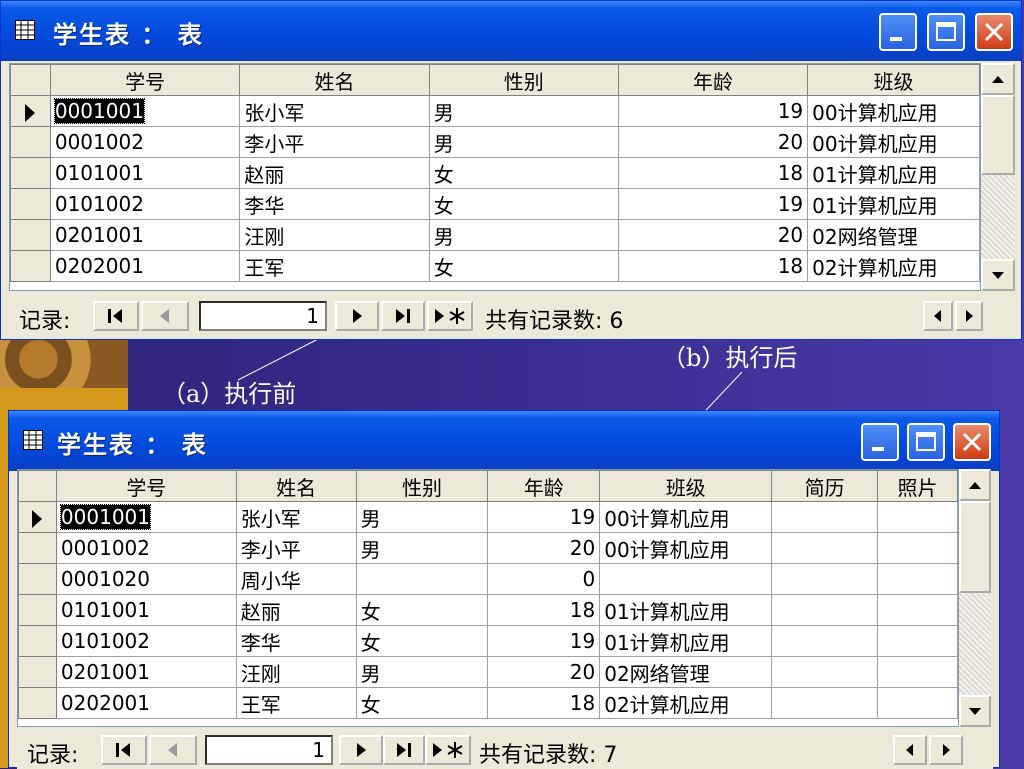 This screenshot has width=1024, height=769. I want to click on maximize-button, so click(926, 442).